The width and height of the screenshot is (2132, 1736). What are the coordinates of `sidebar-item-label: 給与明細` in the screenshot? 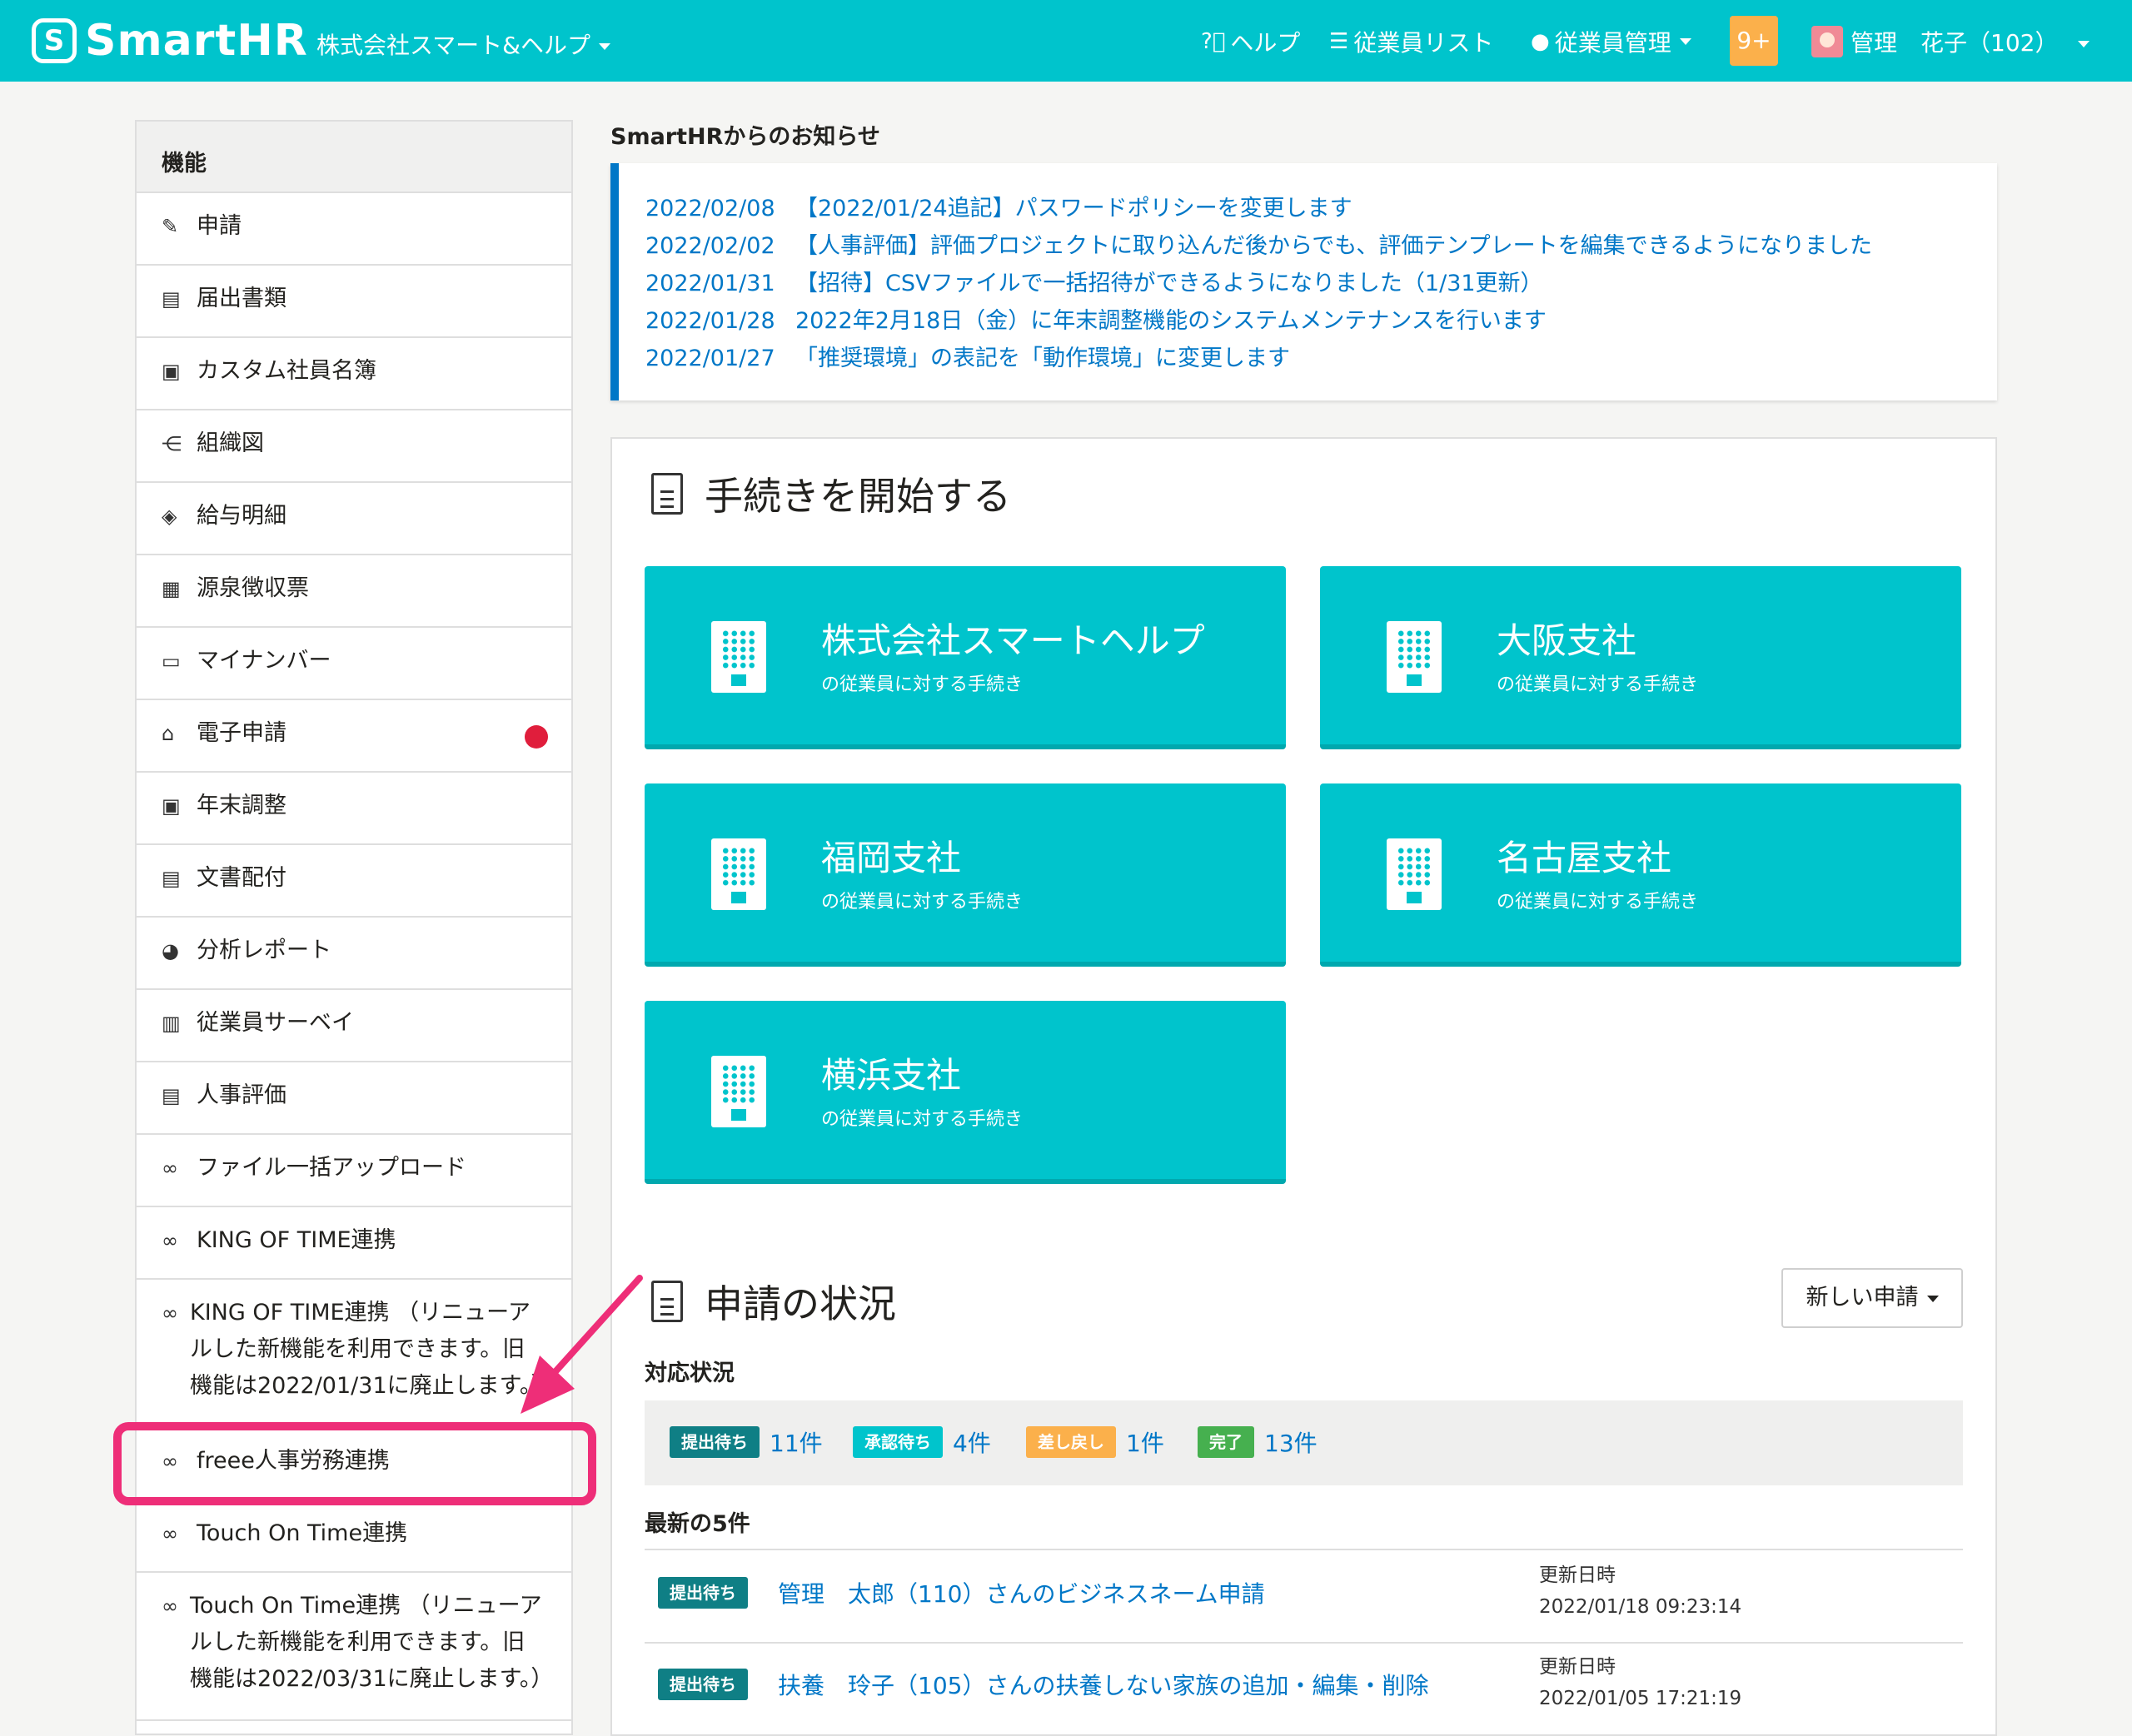 It's located at (242, 516).